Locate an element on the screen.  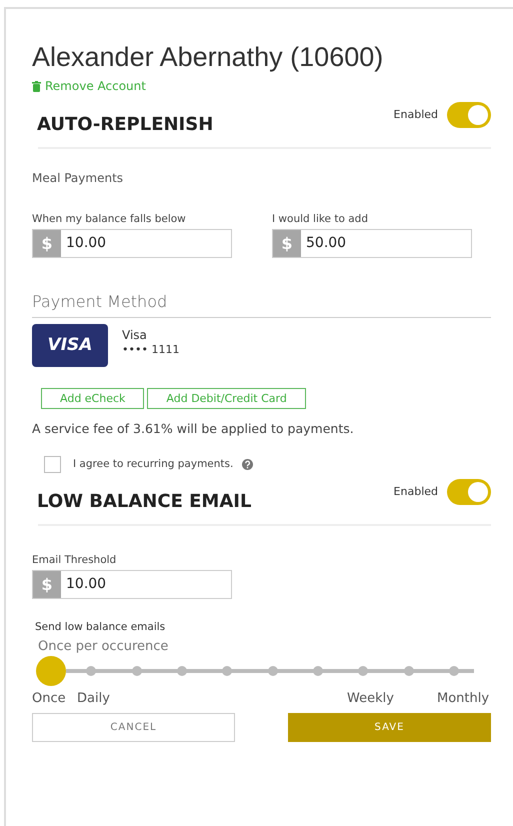
slider-label: Send low balance emails is located at coordinates (100, 626).